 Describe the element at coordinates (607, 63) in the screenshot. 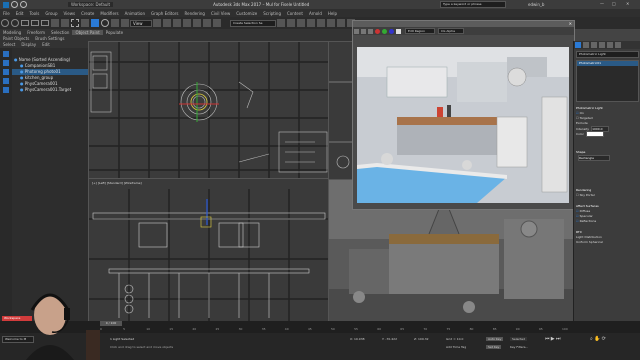

I see `modifier-list-item: Photometric01` at that location.